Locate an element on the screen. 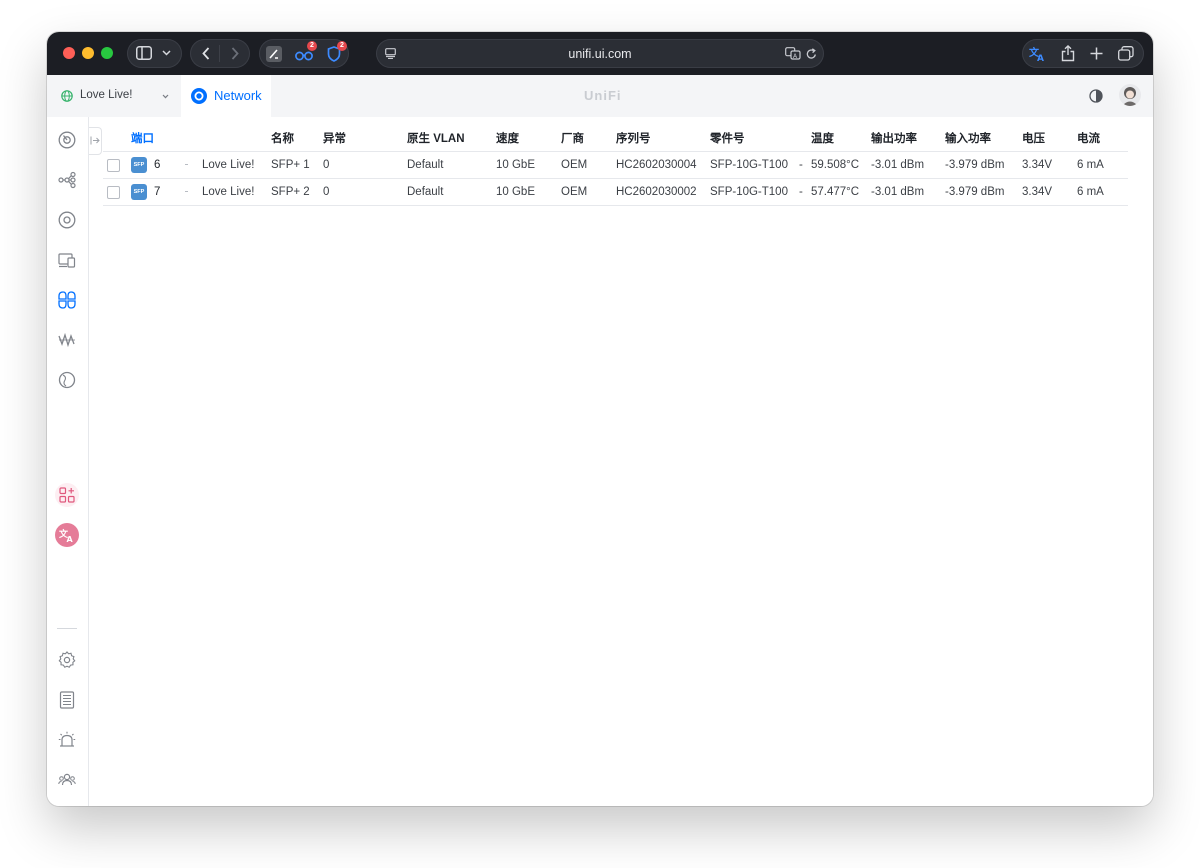 The height and width of the screenshot is (868, 1200). translate-extension-icon: 文 A is located at coordinates (1037, 54).